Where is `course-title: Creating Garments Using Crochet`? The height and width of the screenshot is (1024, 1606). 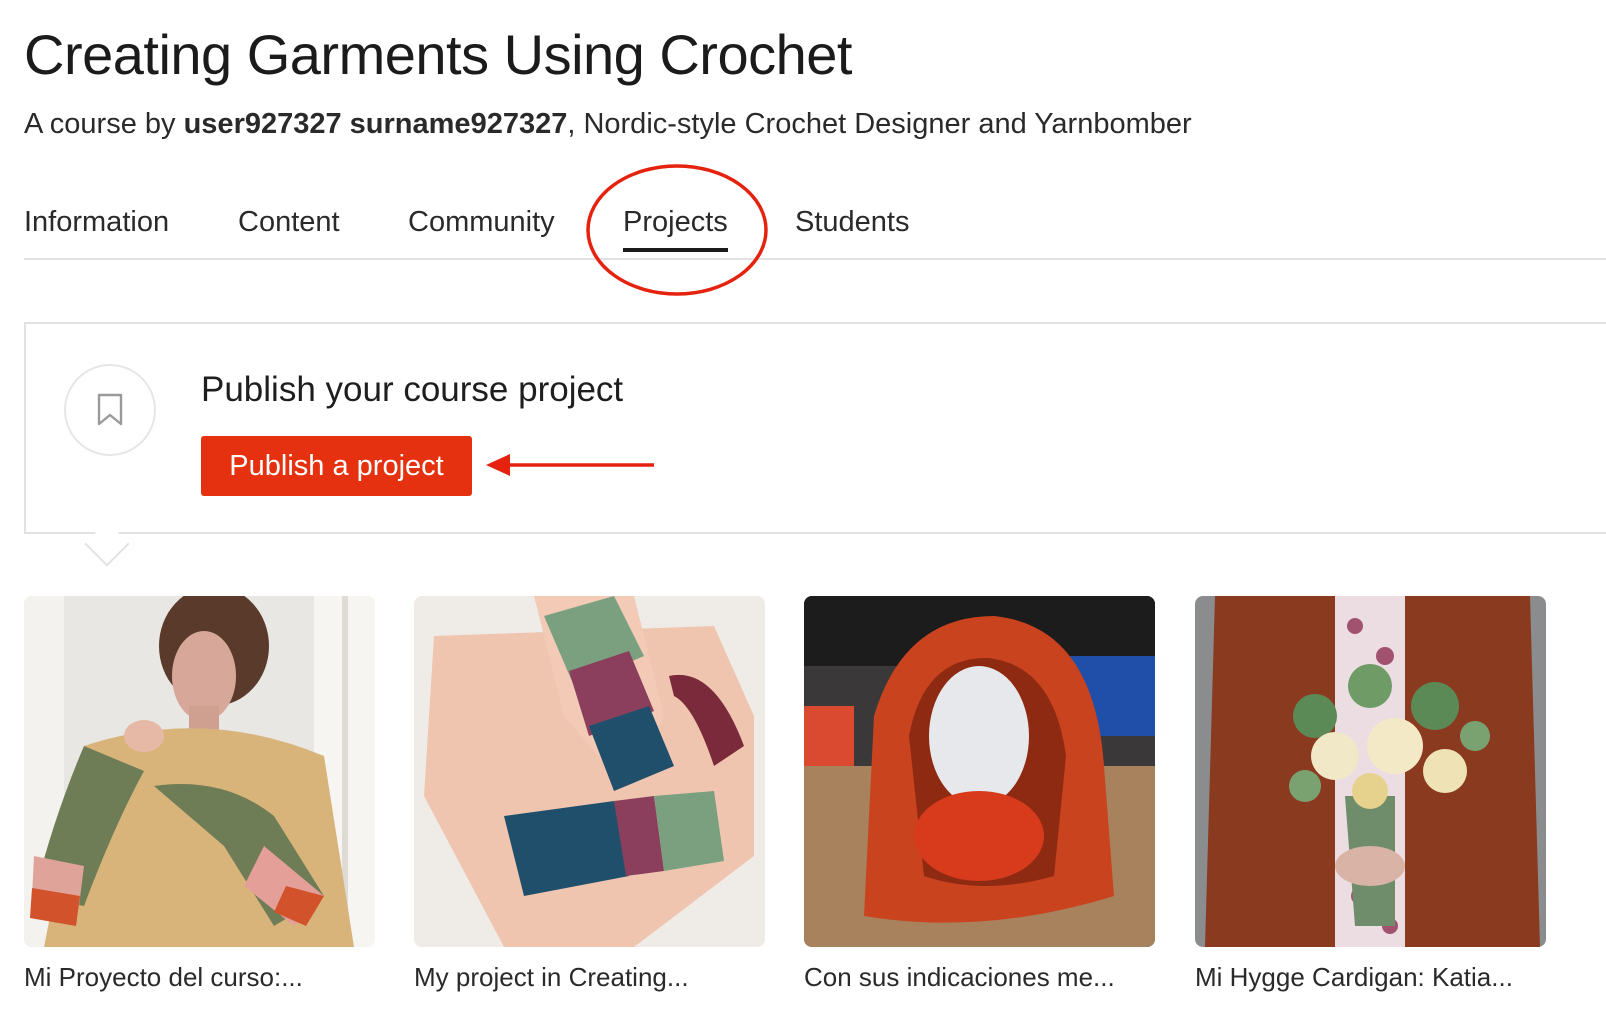
course-title: Creating Garments Using Crochet is located at coordinates (438, 54).